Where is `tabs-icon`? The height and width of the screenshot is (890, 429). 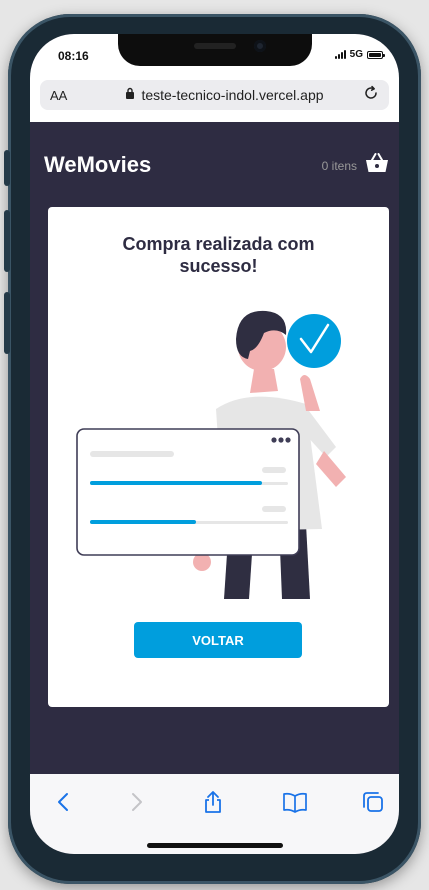 tabs-icon is located at coordinates (373, 802).